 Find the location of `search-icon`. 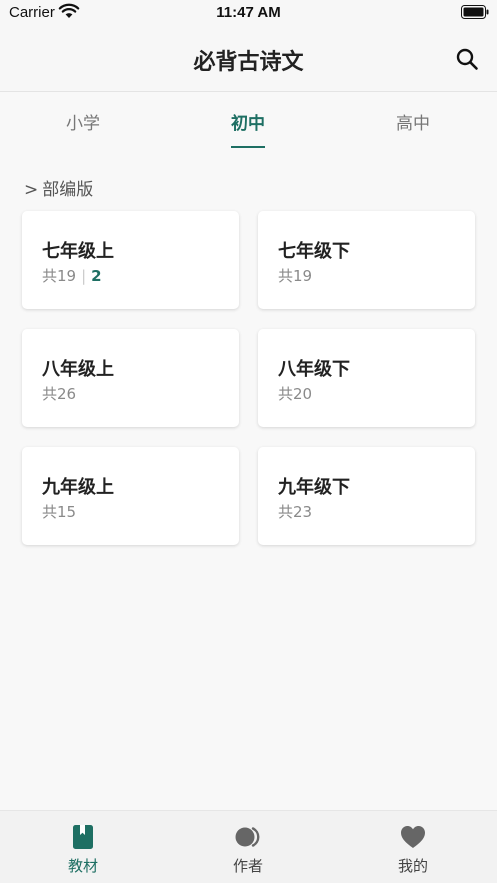

search-icon is located at coordinates (467, 59).